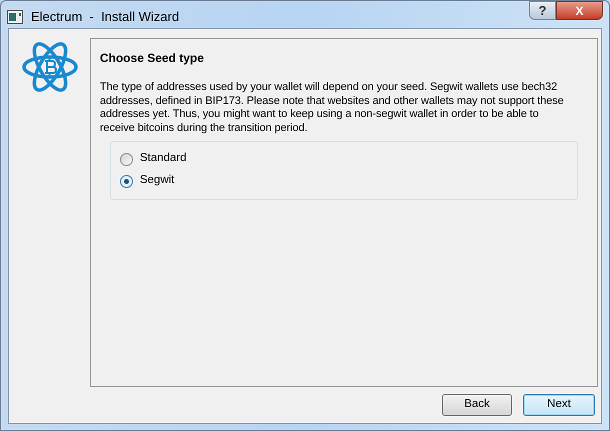 Image resolution: width=610 pixels, height=431 pixels. What do you see at coordinates (105, 17) in the screenshot?
I see `window-title: Electrum - Install Wizard` at bounding box center [105, 17].